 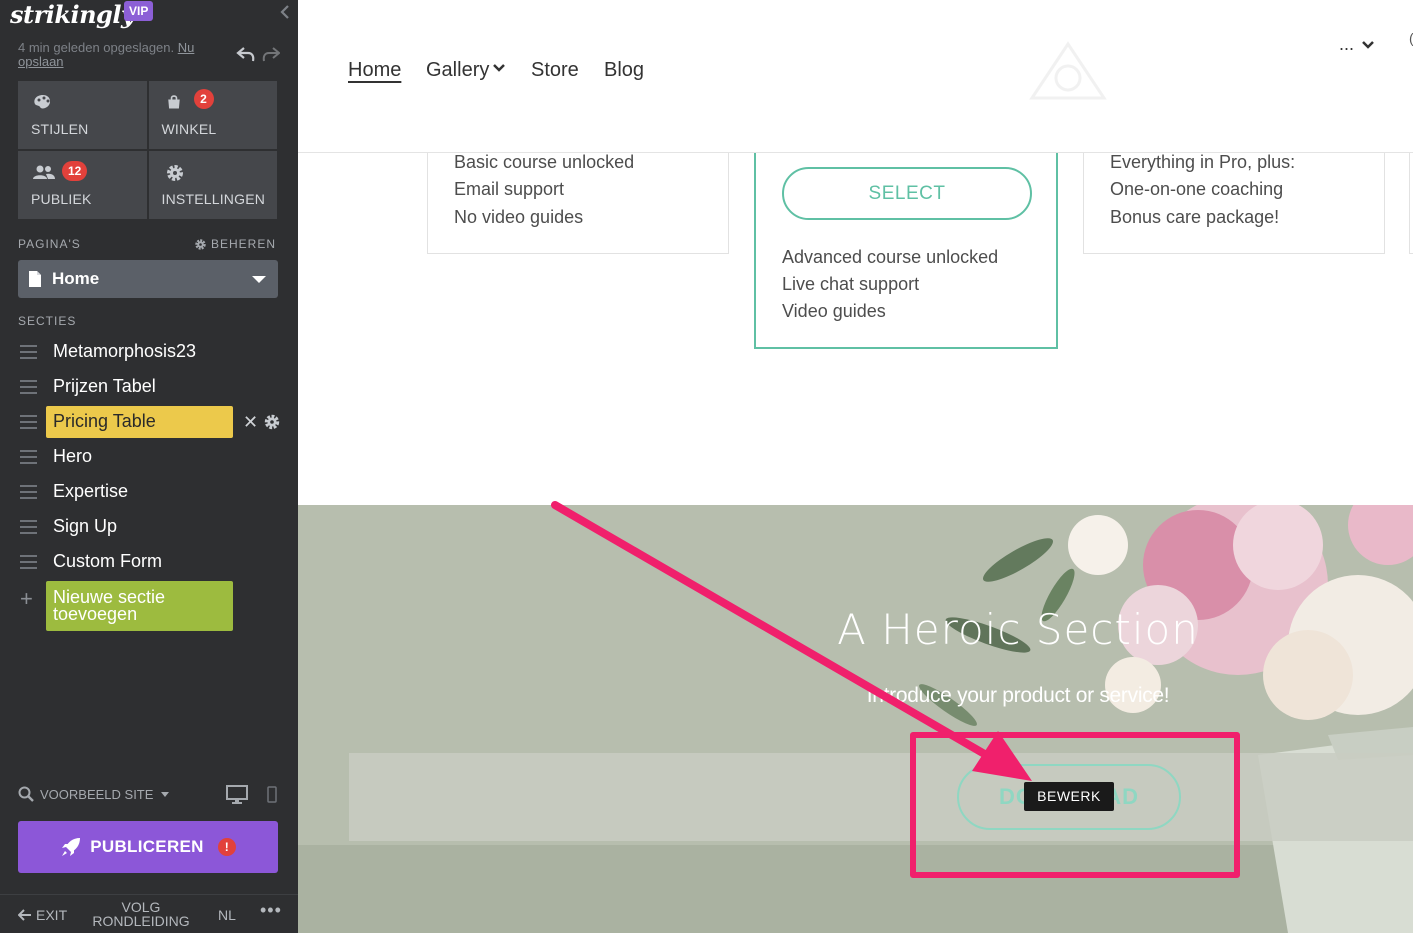 I want to click on hero-button-bar, so click(x=881, y=797).